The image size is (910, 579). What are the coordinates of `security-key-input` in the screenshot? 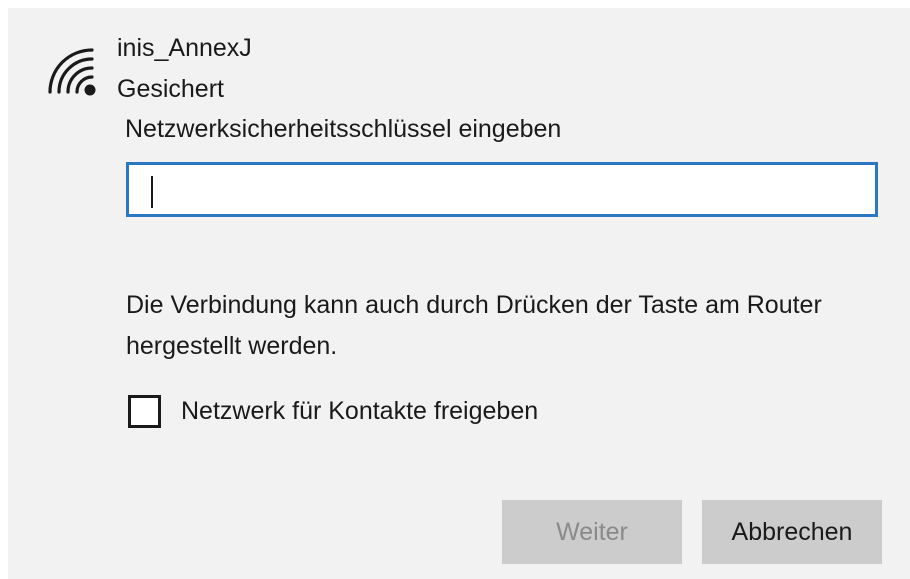 It's located at (502, 189).